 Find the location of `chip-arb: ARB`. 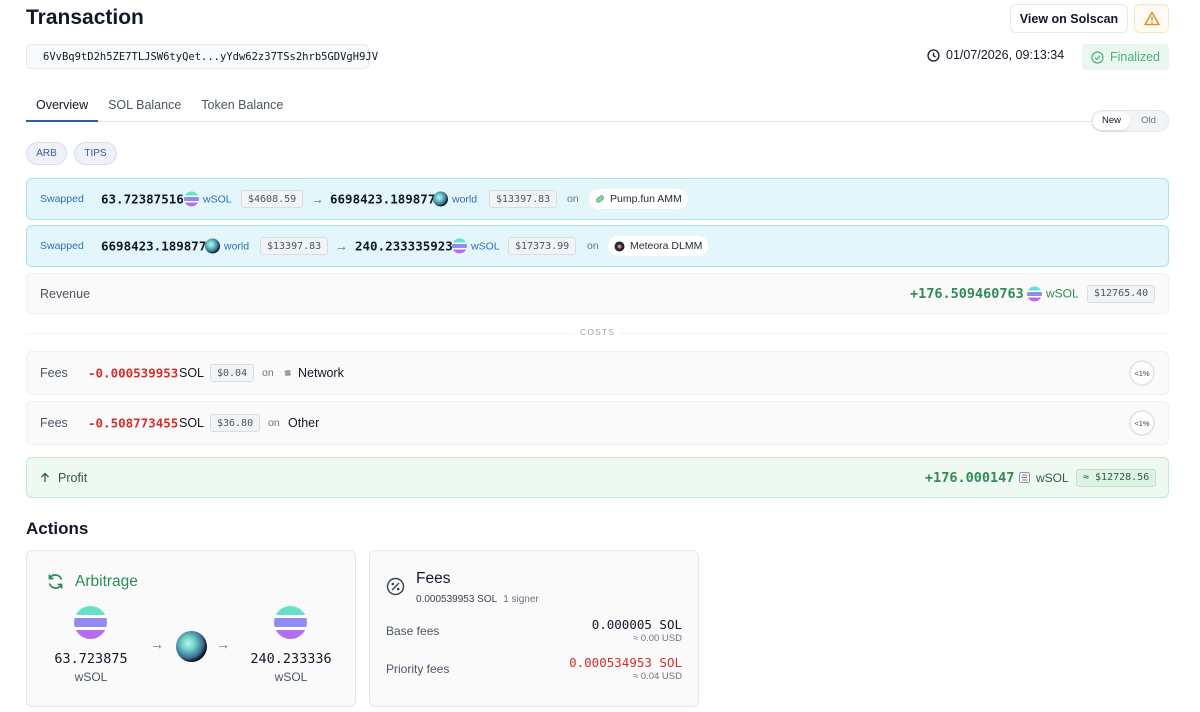

chip-arb: ARB is located at coordinates (46, 153).